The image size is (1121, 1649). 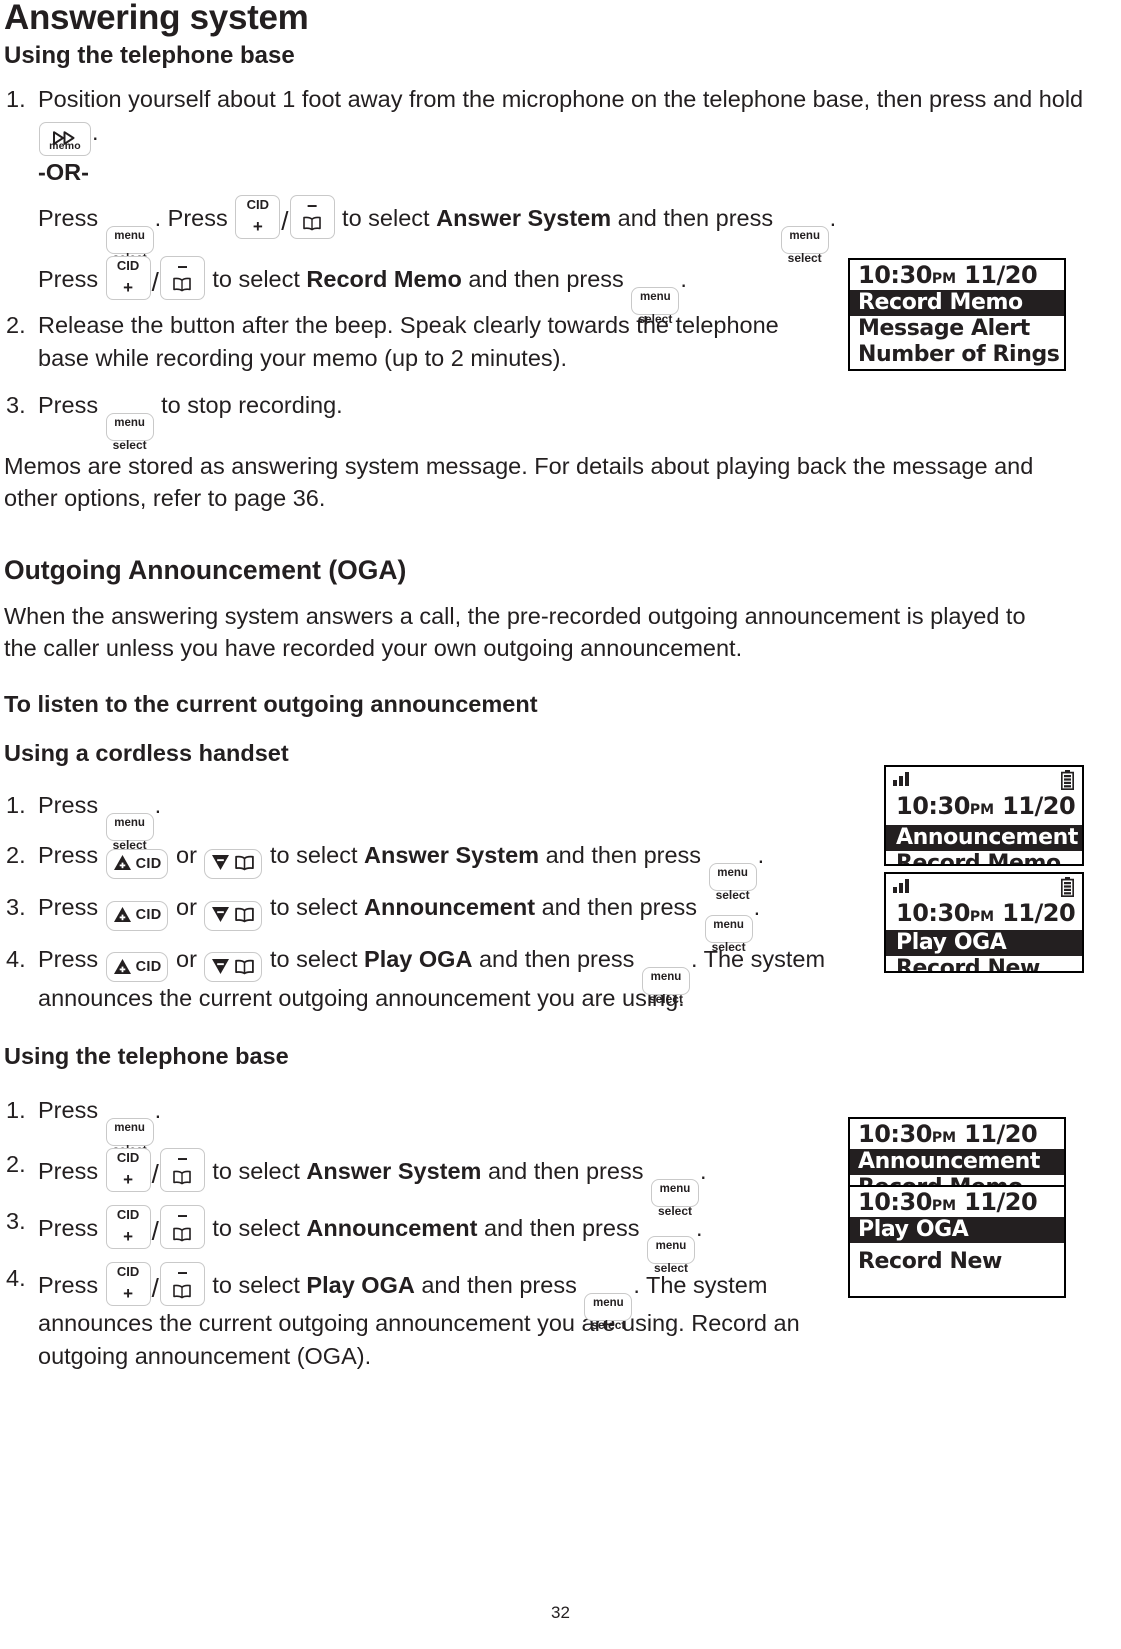 What do you see at coordinates (360, 1285) in the screenshot?
I see `menu-item-name: Play OGA` at bounding box center [360, 1285].